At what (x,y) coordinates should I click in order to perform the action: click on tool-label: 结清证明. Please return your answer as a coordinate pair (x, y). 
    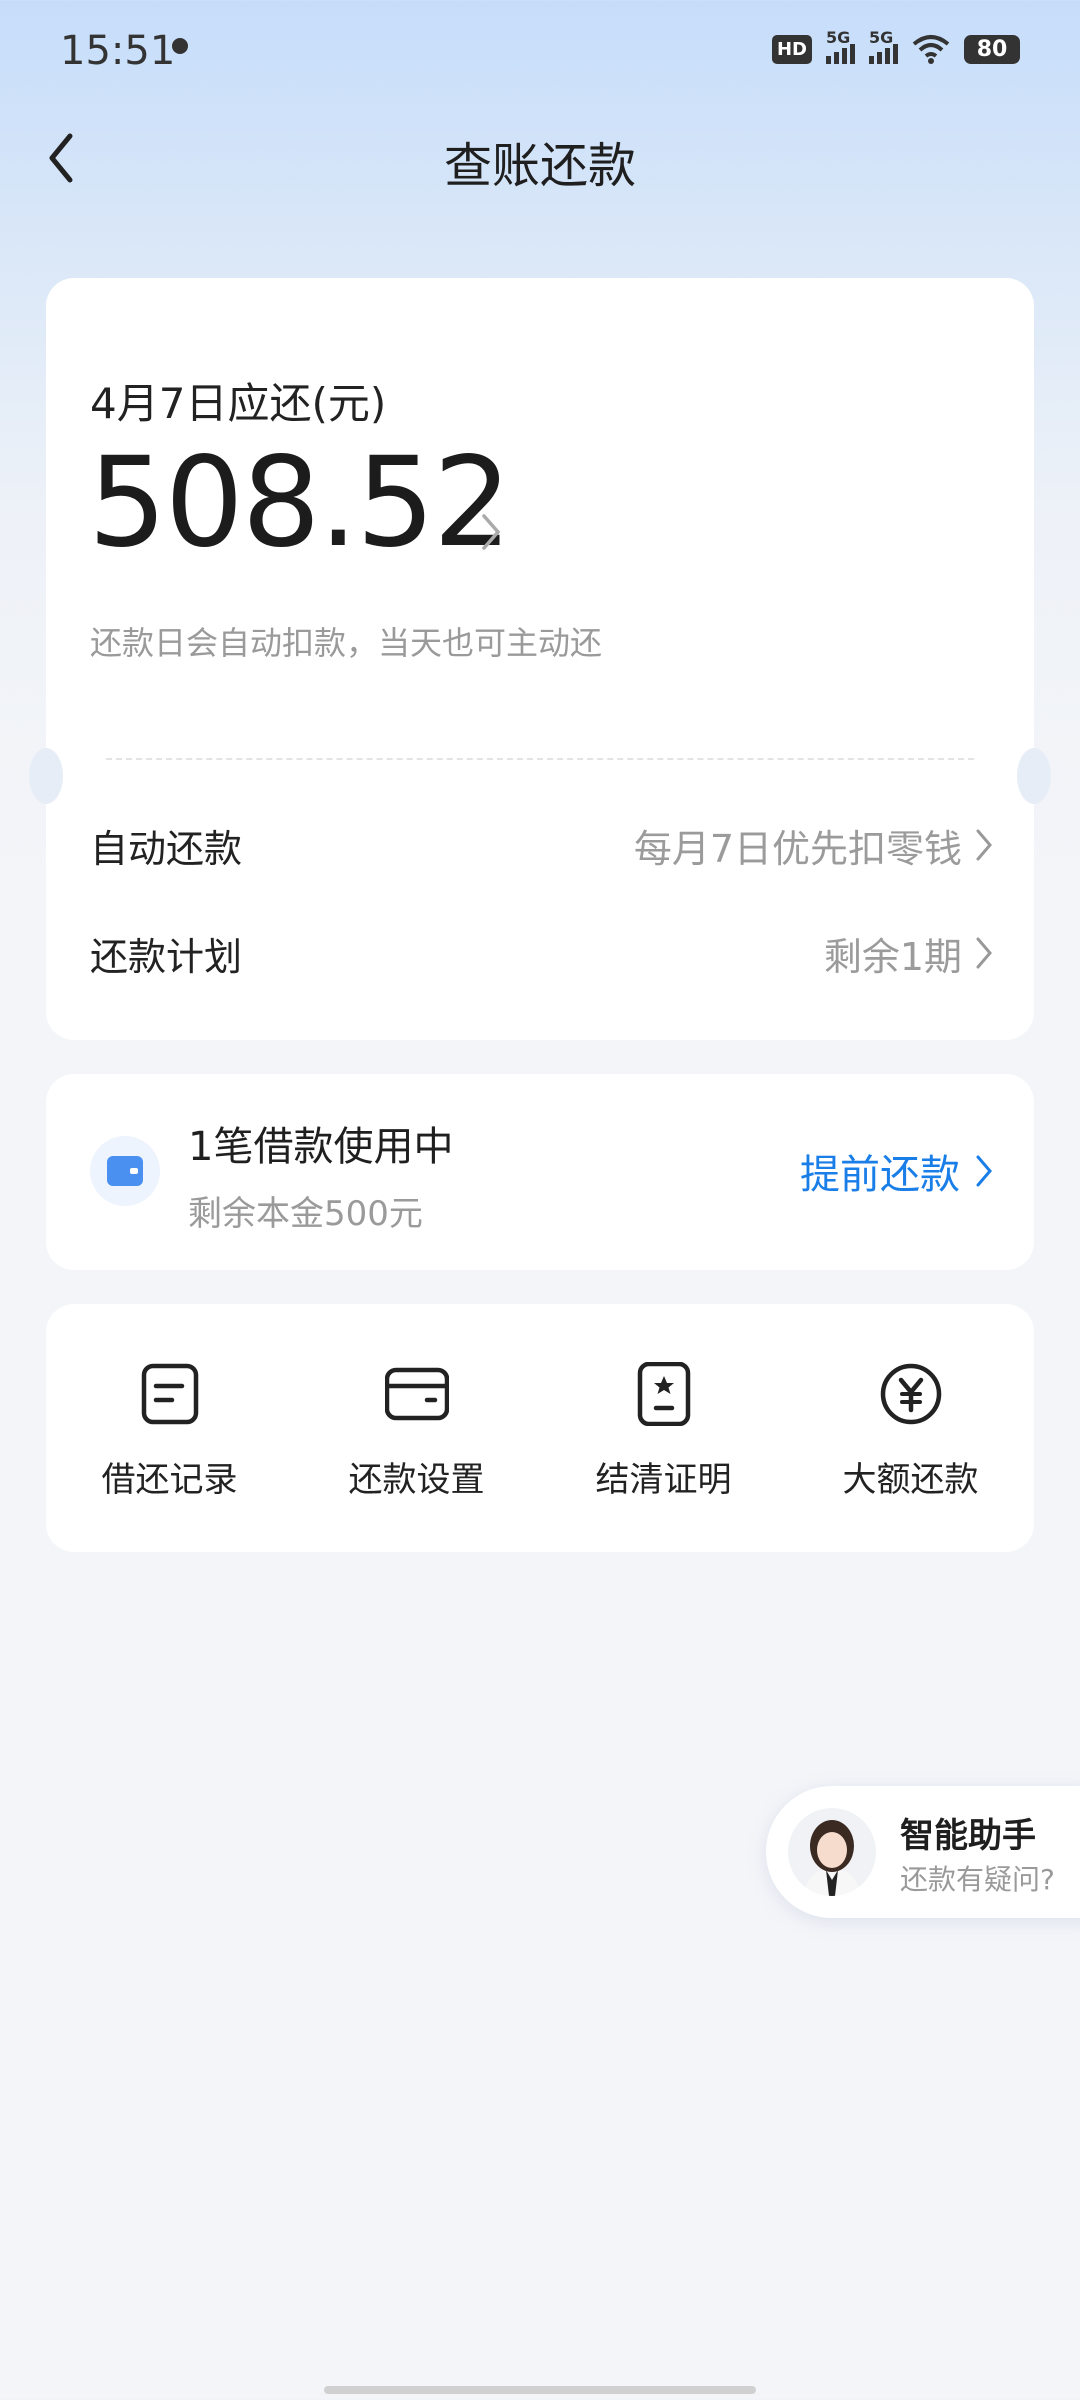
    Looking at the image, I should click on (663, 1480).